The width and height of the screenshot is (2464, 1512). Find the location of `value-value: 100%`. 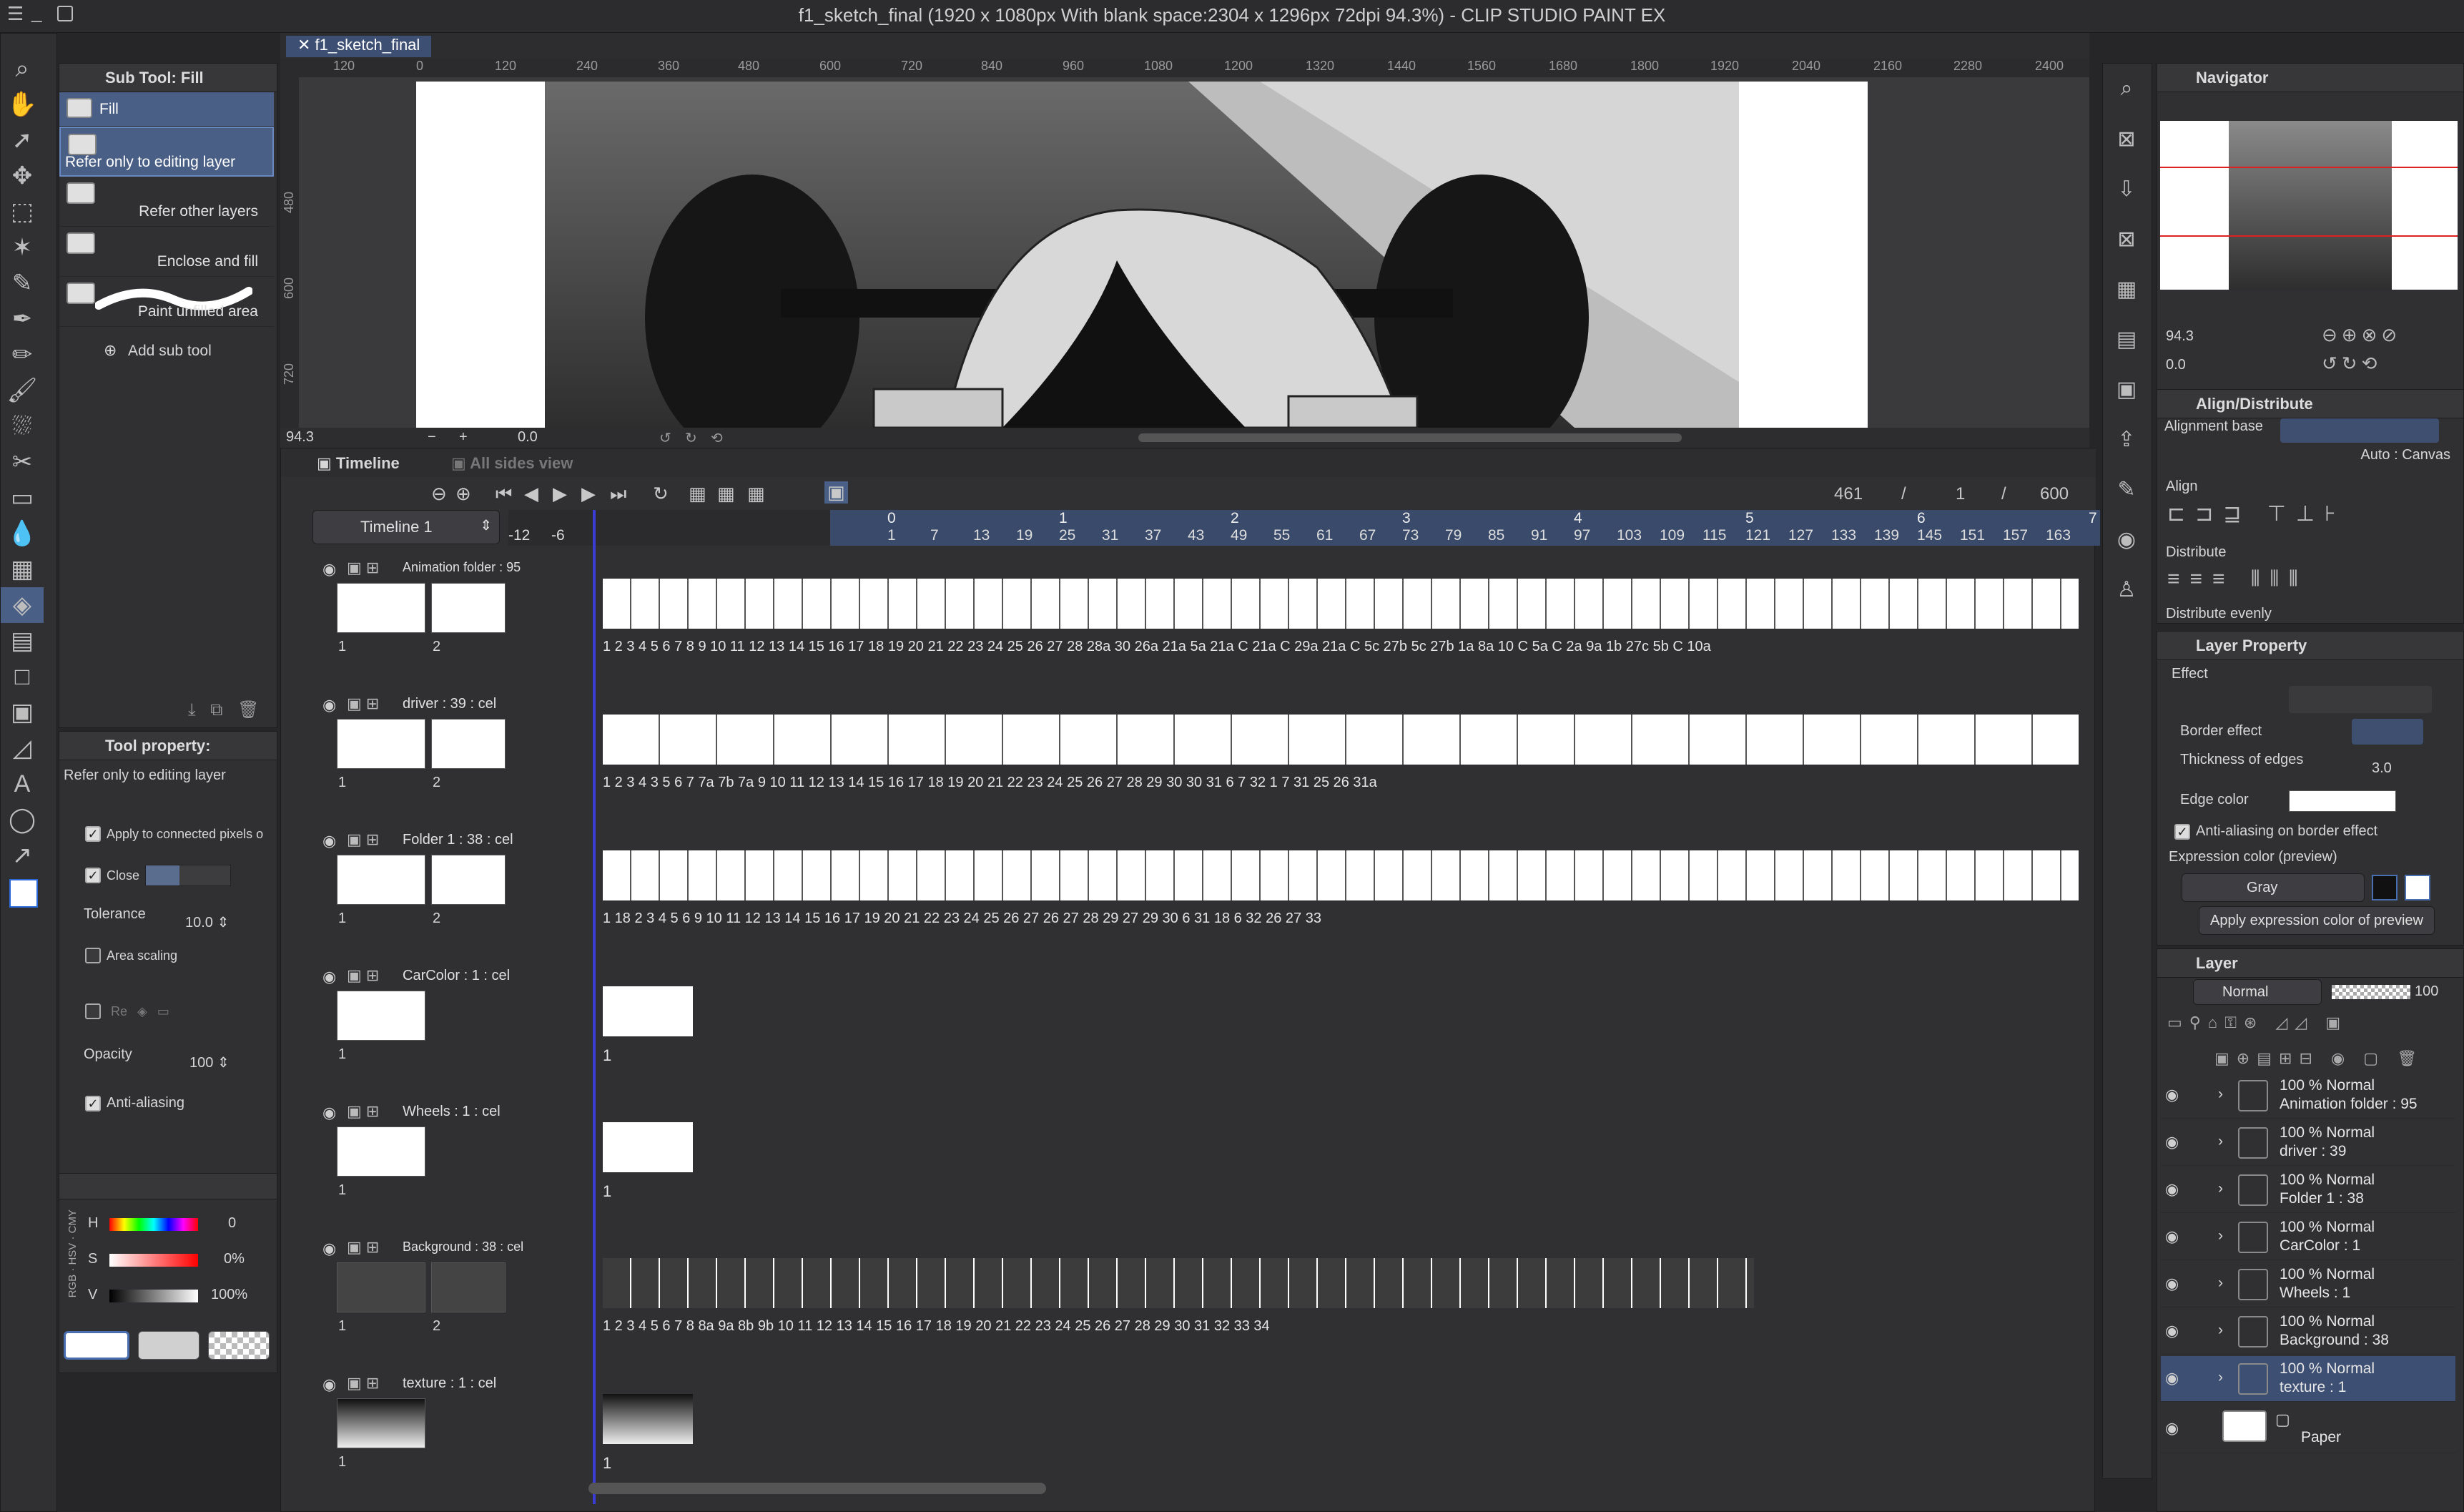

value-value: 100% is located at coordinates (229, 1295).